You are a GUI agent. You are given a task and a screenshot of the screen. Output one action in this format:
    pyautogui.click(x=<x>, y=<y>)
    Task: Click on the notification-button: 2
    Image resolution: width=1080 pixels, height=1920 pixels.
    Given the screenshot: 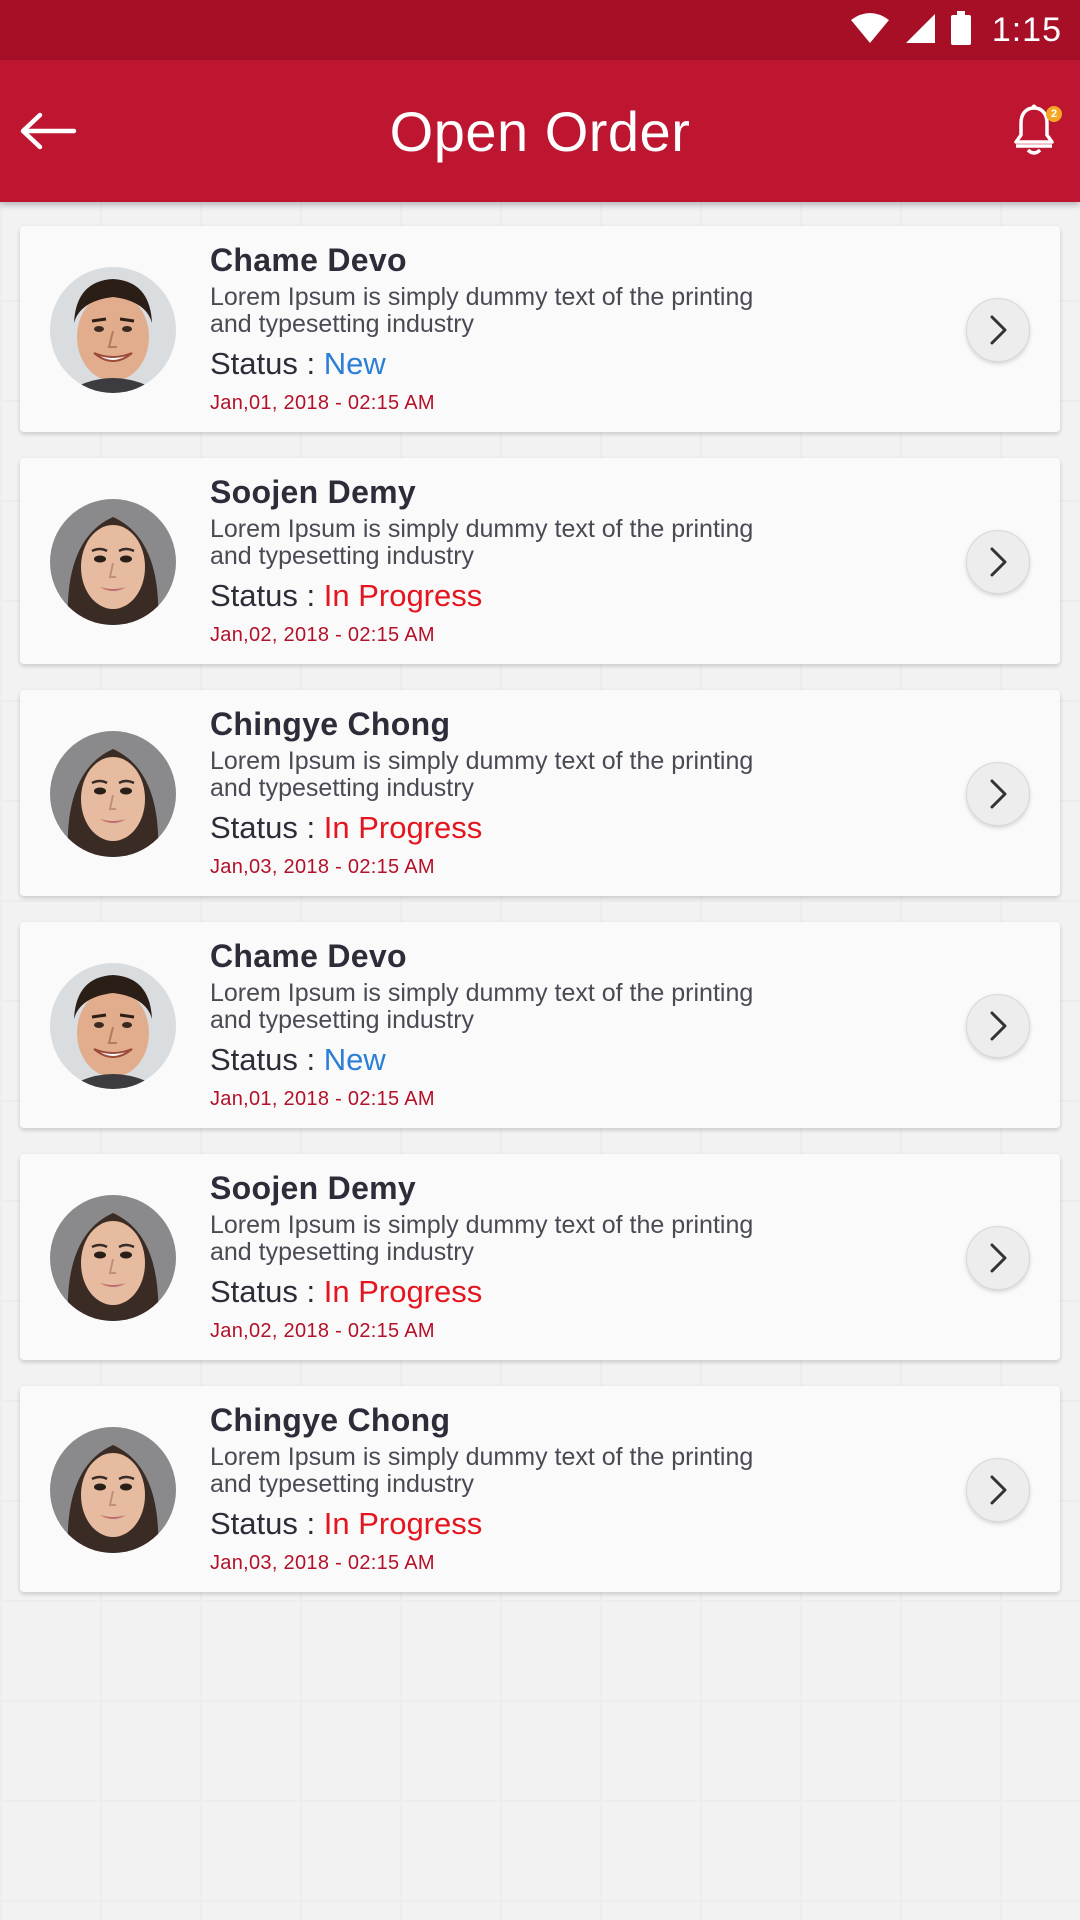 What is the action you would take?
    pyautogui.click(x=1037, y=128)
    